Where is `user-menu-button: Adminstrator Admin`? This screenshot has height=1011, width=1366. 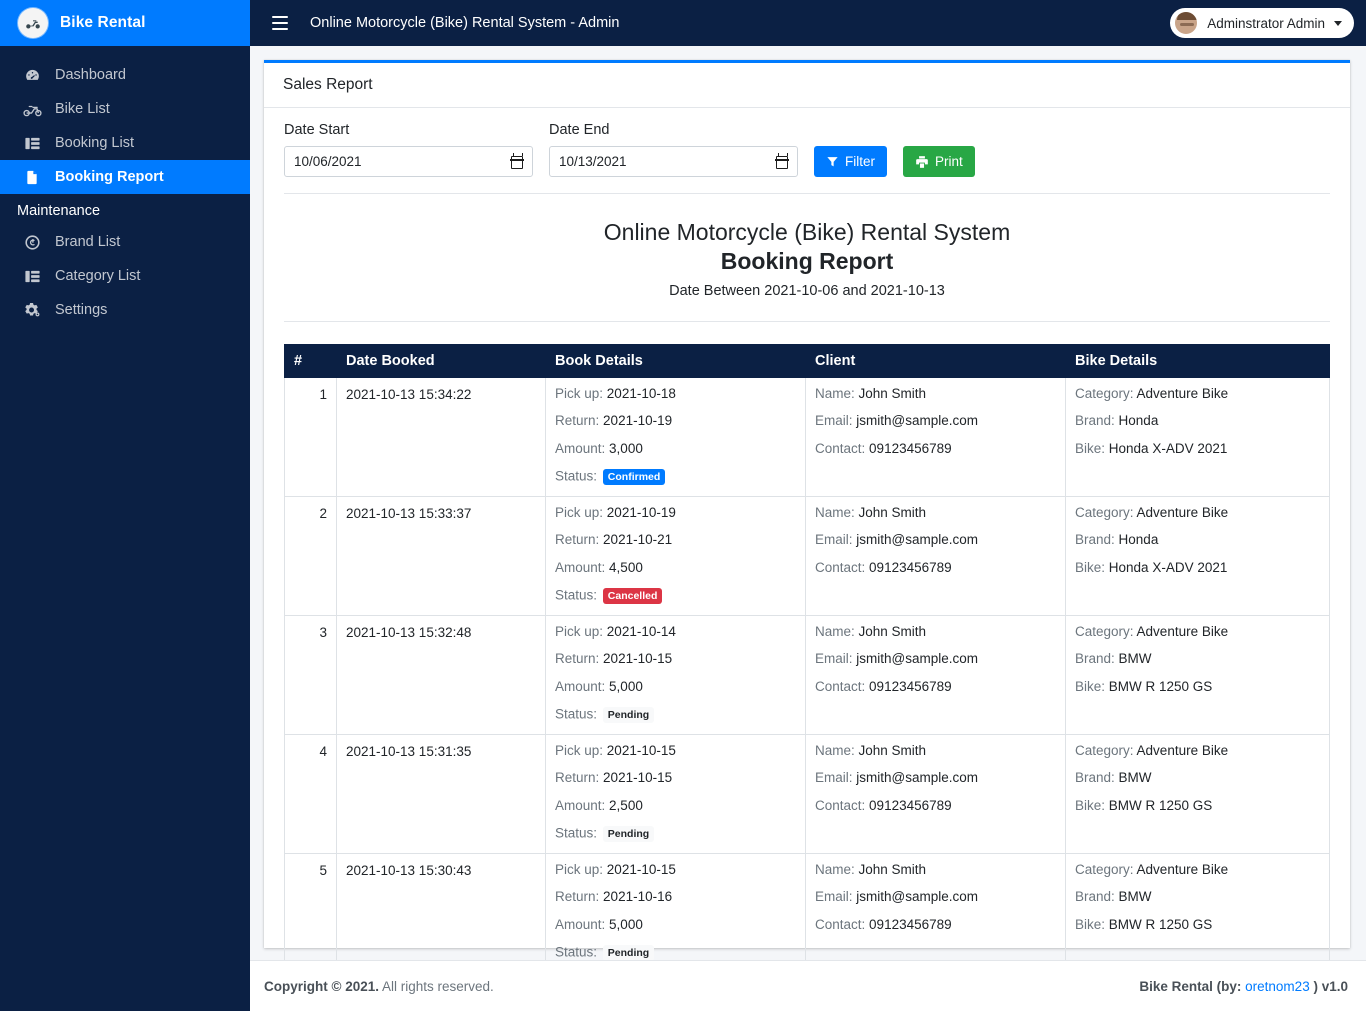
user-menu-button: Adminstrator Admin is located at coordinates (1262, 23).